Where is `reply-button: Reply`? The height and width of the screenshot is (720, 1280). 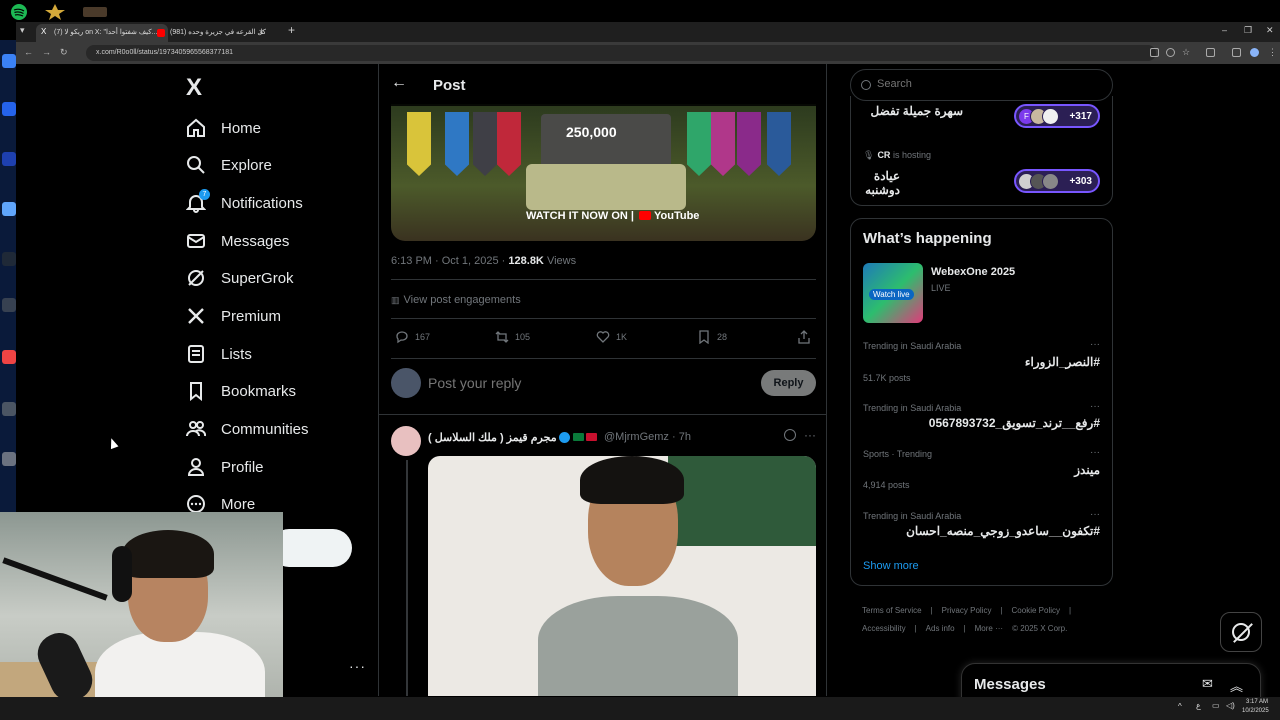
reply-button: Reply is located at coordinates (788, 383).